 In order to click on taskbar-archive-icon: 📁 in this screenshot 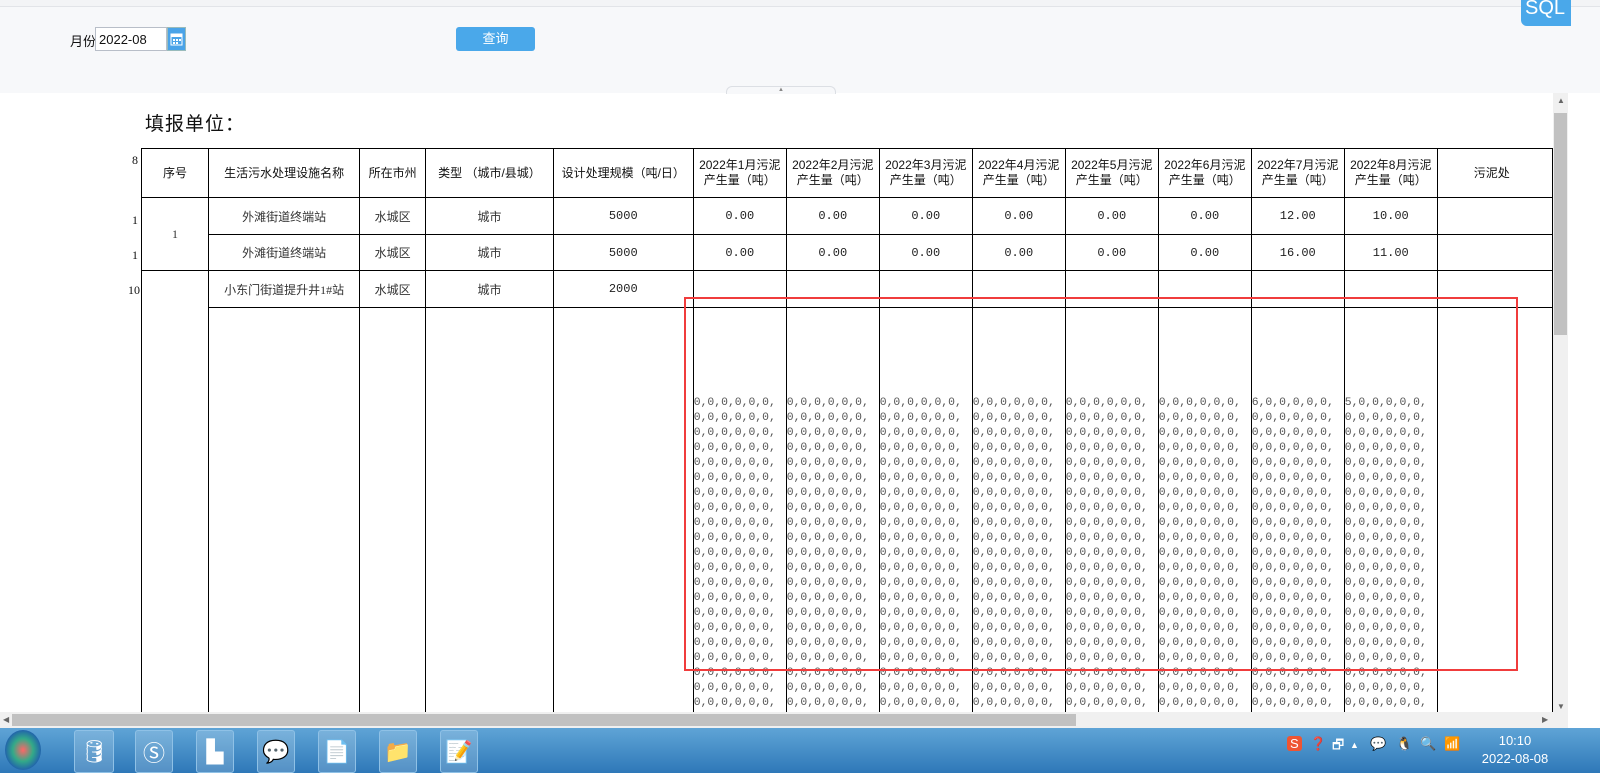, I will do `click(398, 751)`.